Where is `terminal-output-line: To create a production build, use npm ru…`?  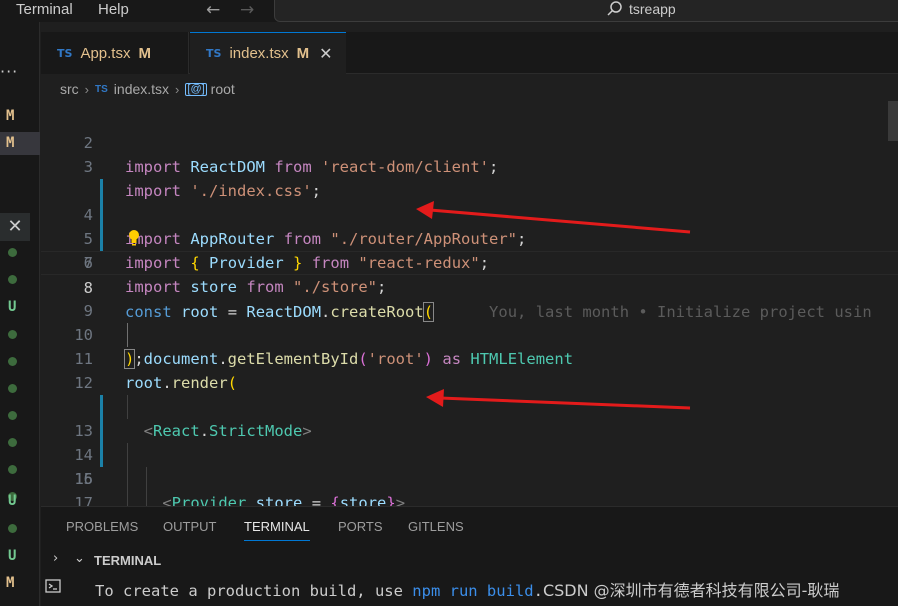 terminal-output-line: To create a production build, use npm ru… is located at coordinates (467, 589).